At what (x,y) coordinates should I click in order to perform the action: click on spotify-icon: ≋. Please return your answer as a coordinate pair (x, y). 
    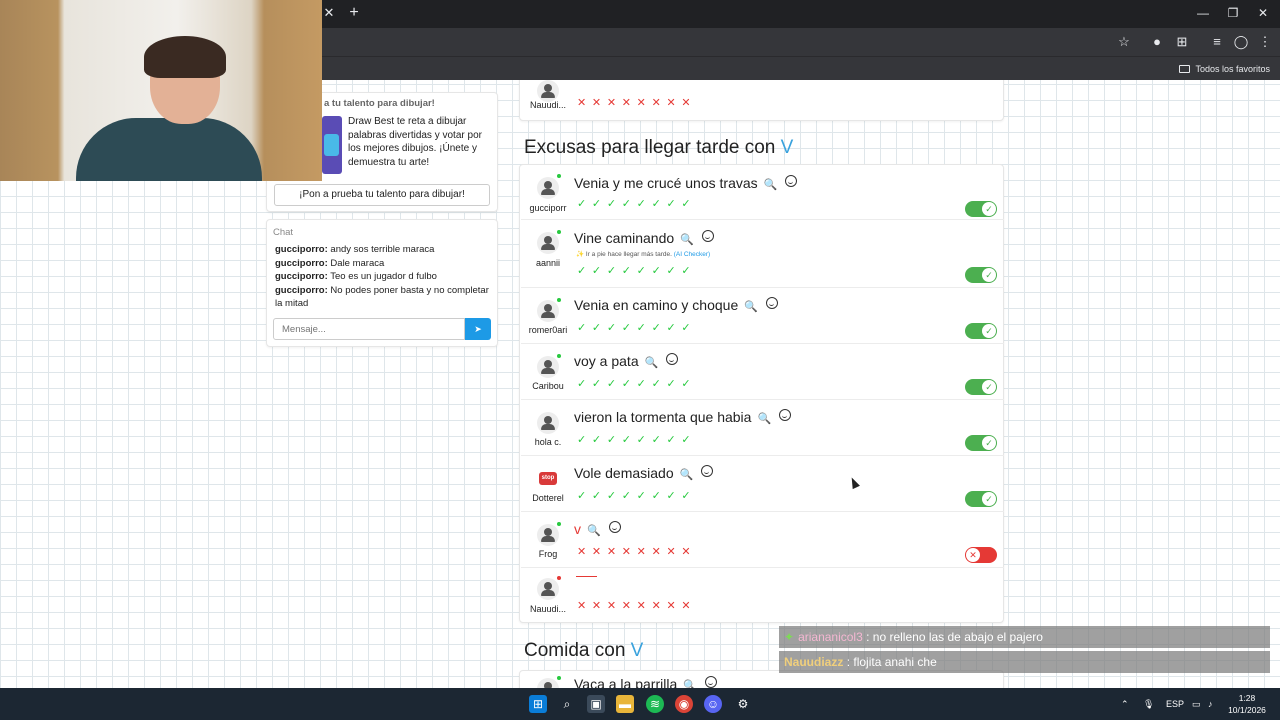
    Looking at the image, I should click on (655, 704).